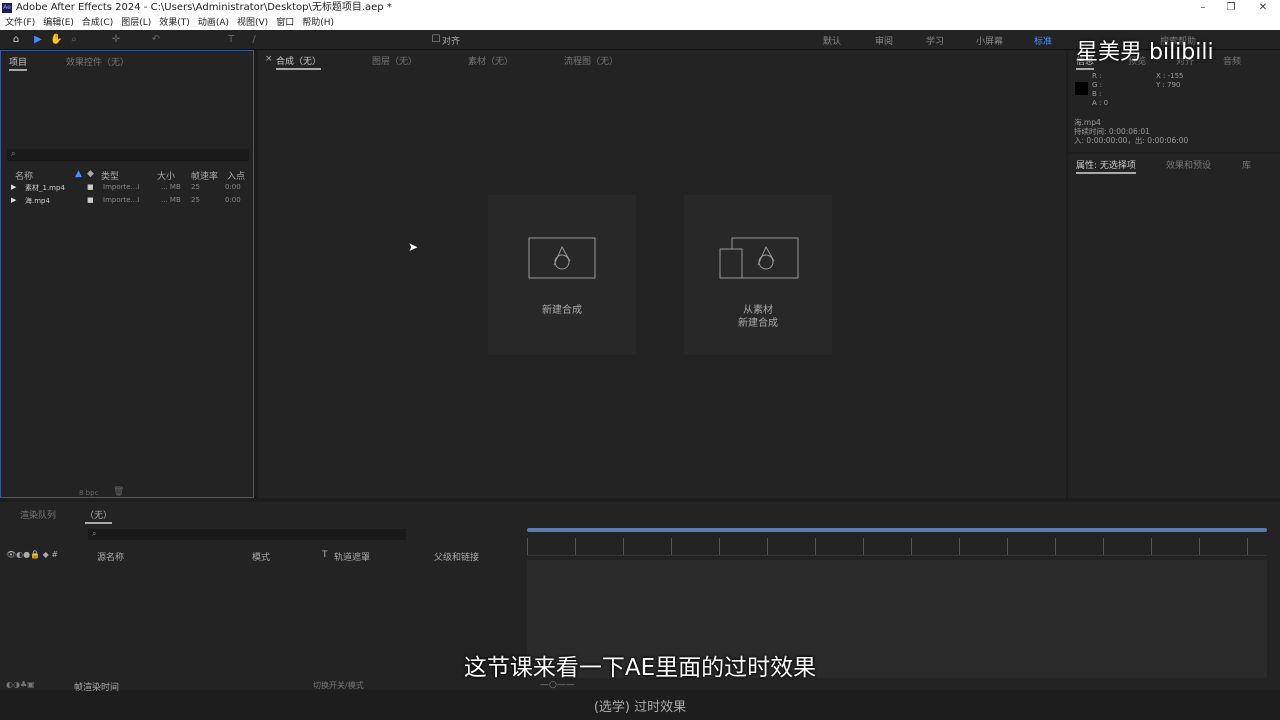  Describe the element at coordinates (88, 493) in the screenshot. I see `bpc-button: 8 bpc` at that location.